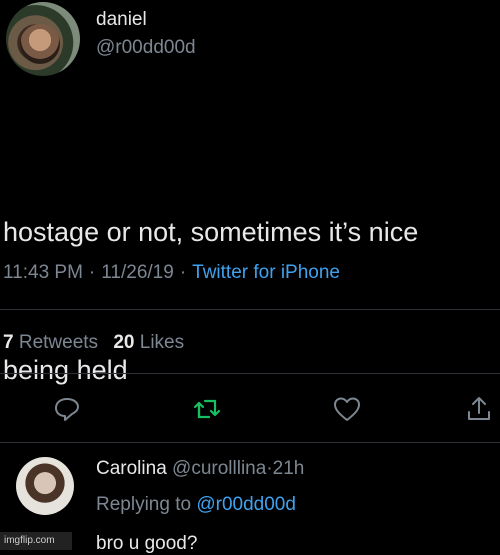  I want to click on reply-icon, so click(67, 409).